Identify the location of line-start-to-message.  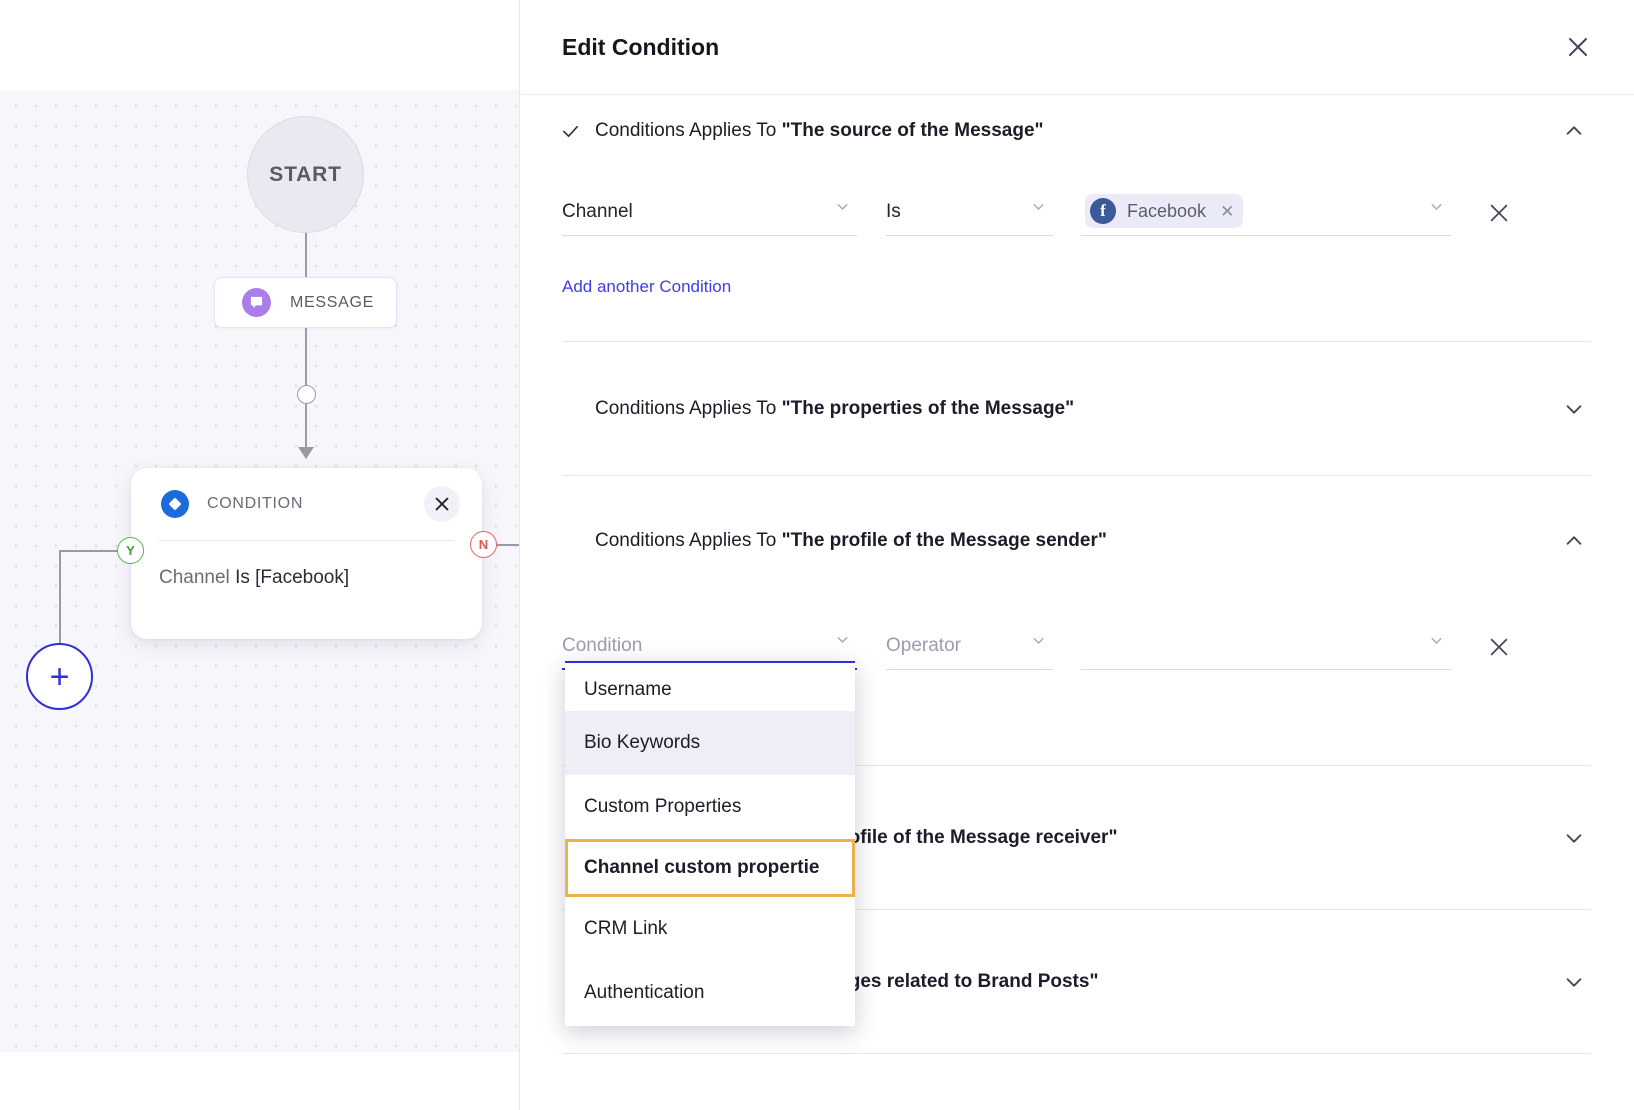
(306, 255).